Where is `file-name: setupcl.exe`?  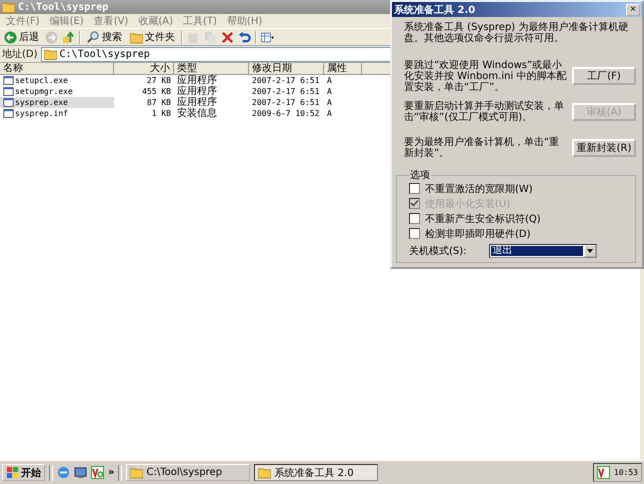 file-name: setupcl.exe is located at coordinates (57, 80).